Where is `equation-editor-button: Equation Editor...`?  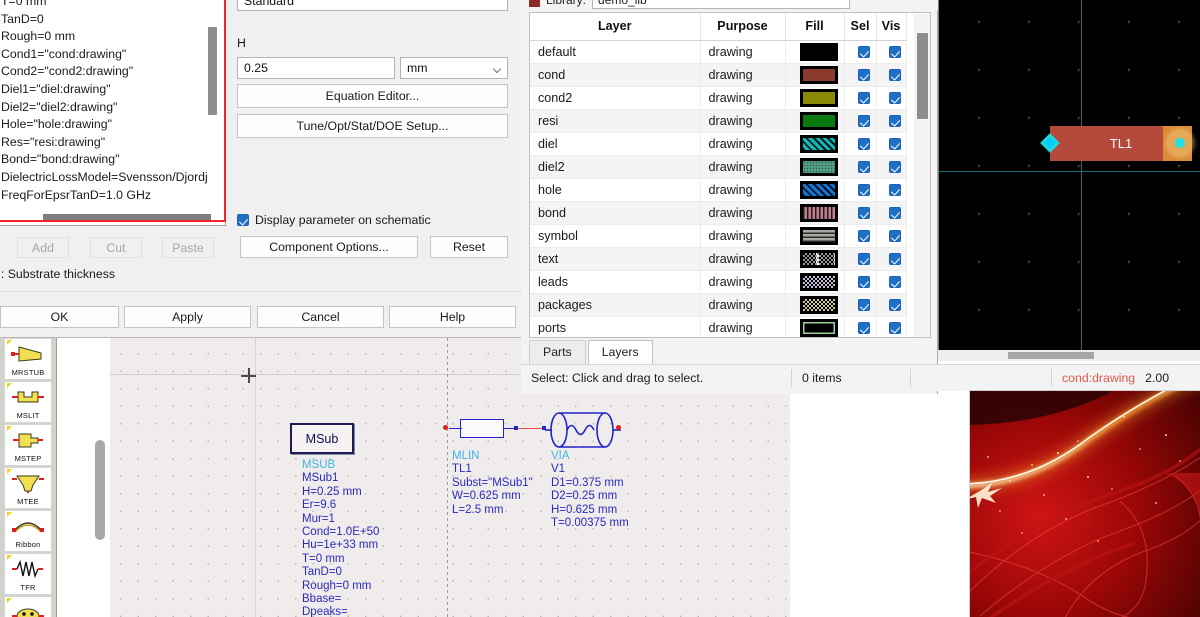
equation-editor-button: Equation Editor... is located at coordinates (372, 96).